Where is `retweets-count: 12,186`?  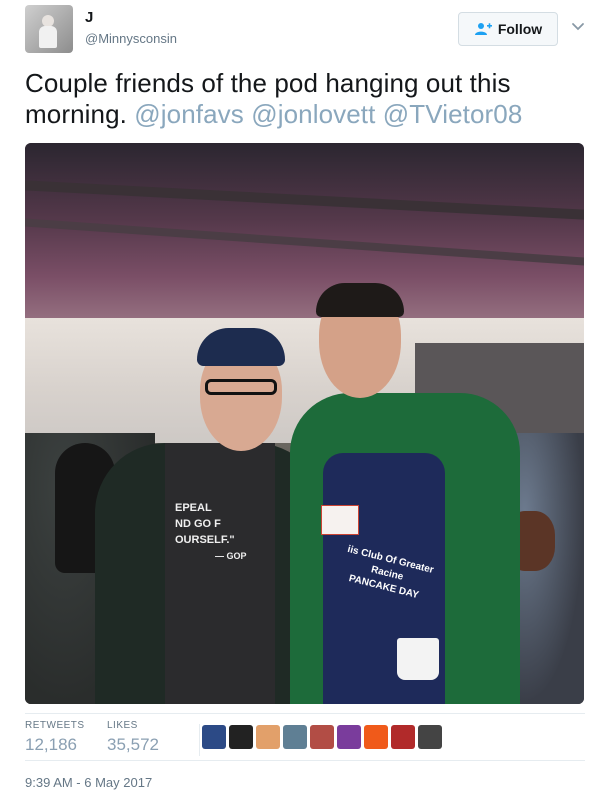
retweets-count: 12,186 is located at coordinates (51, 744).